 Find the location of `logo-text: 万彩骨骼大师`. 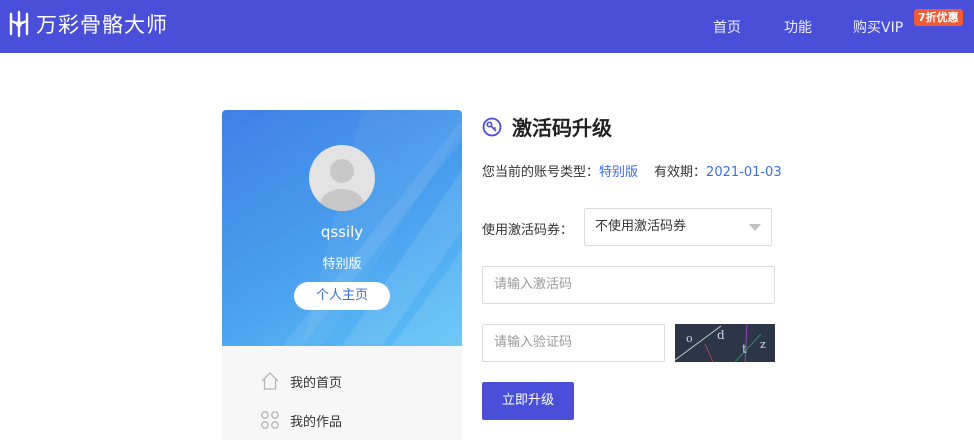

logo-text: 万彩骨骼大师 is located at coordinates (102, 25).